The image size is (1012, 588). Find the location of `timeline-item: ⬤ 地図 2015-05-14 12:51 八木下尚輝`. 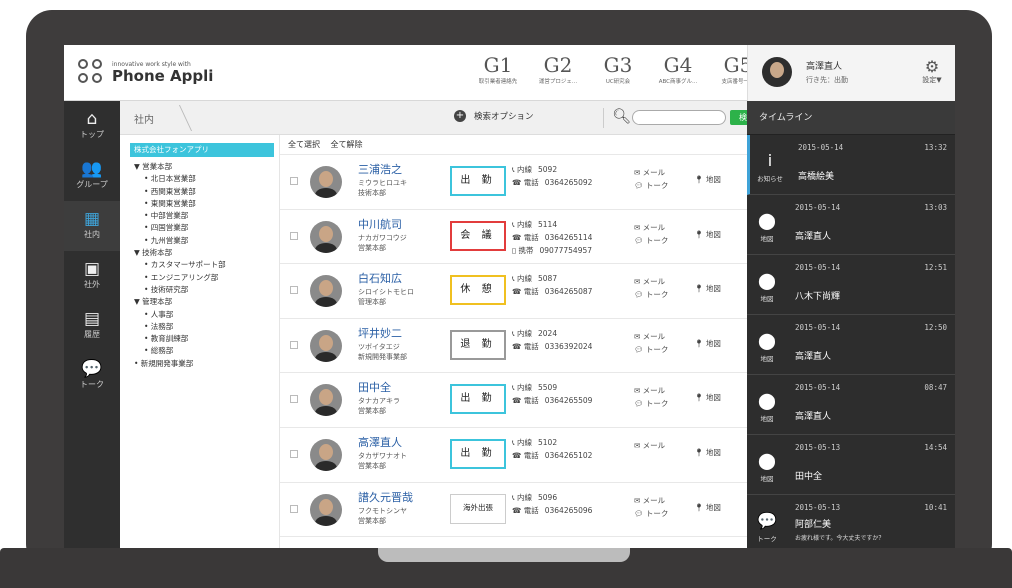

timeline-item: ⬤ 地図 2015-05-14 12:51 八木下尚輝 is located at coordinates (851, 285).